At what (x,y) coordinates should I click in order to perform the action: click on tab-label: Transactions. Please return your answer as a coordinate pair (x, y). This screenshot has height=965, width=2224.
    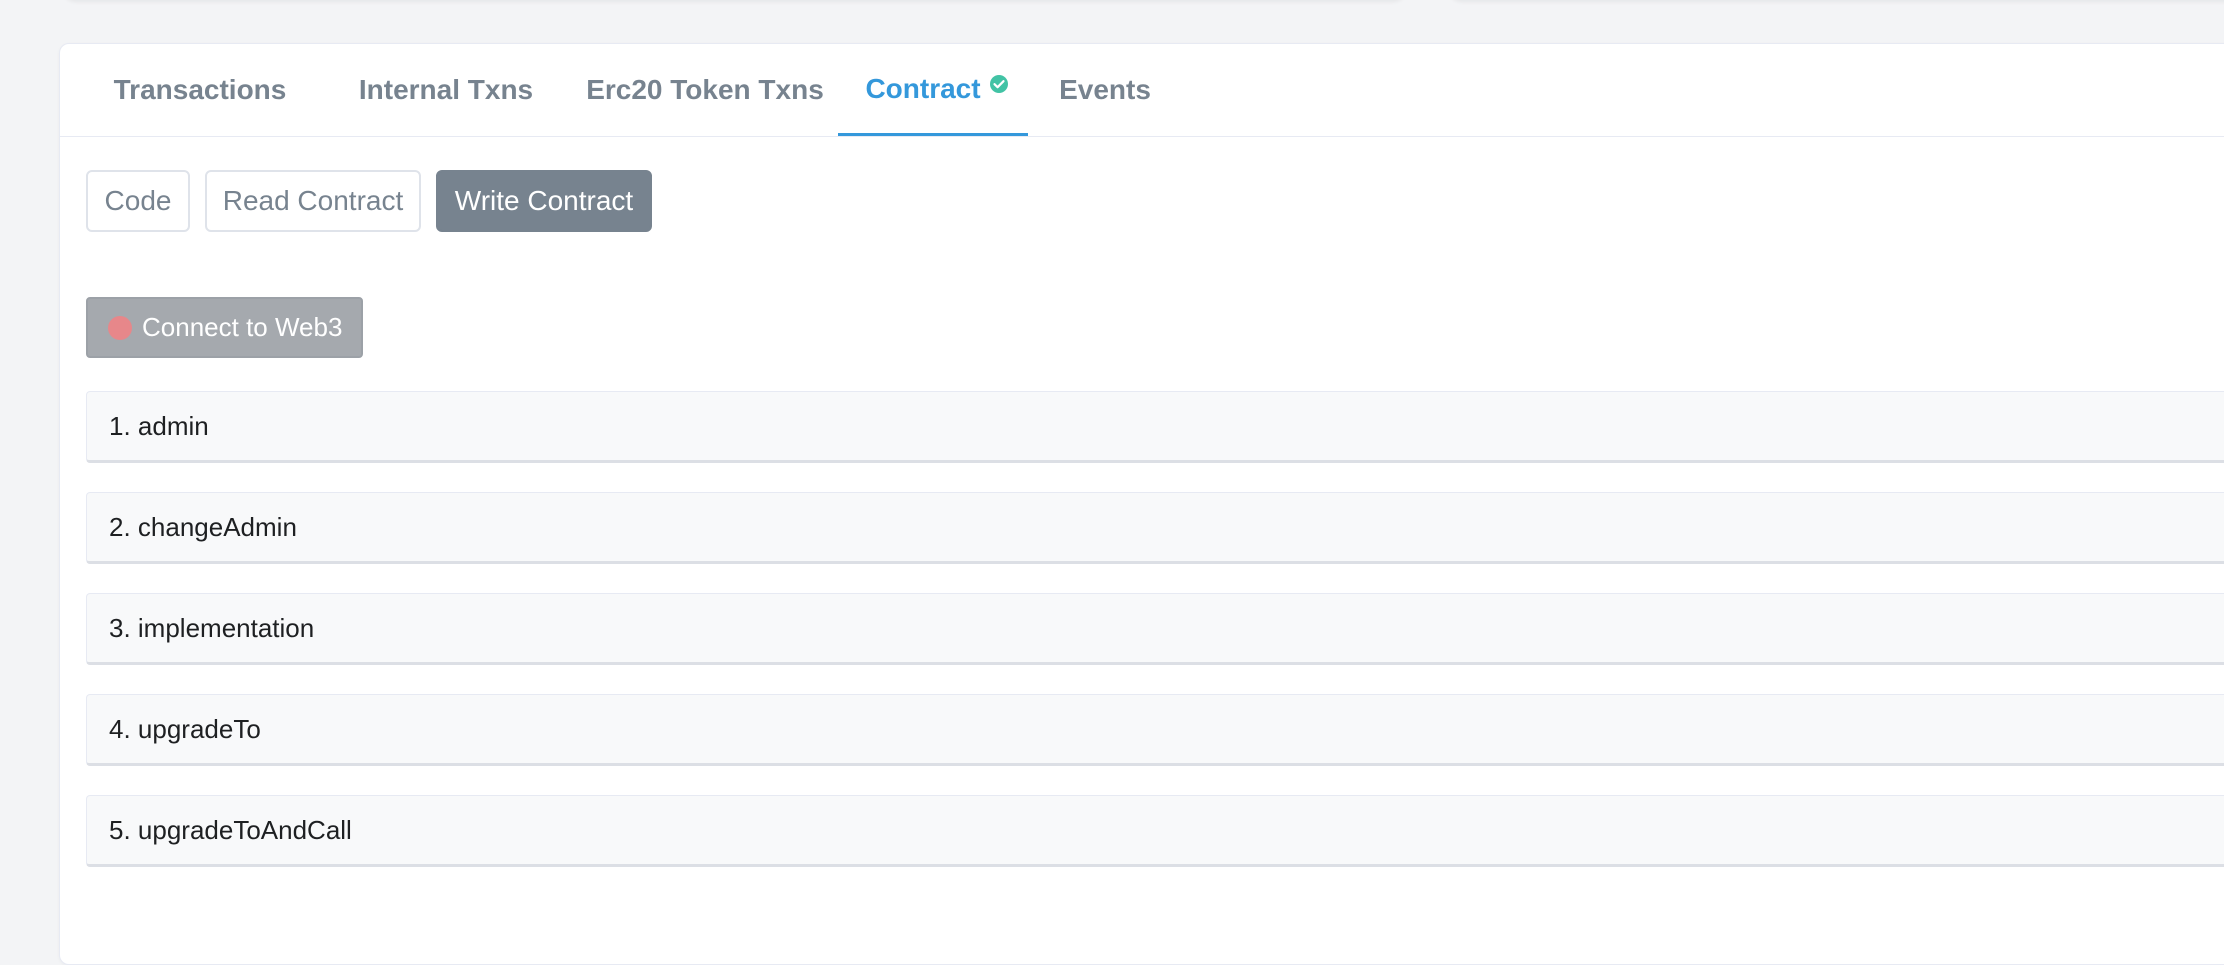
    Looking at the image, I should click on (200, 89).